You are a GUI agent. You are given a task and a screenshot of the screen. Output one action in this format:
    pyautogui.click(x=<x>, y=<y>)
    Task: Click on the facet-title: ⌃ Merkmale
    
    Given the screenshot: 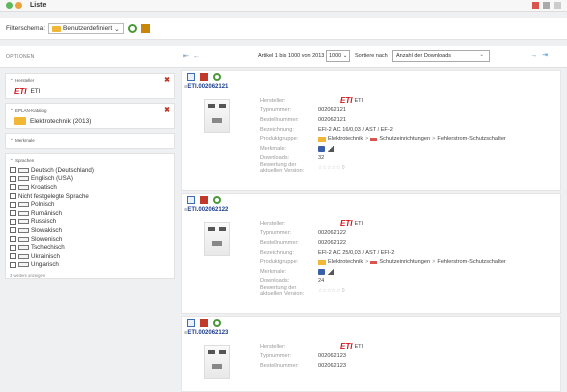 What is the action you would take?
    pyautogui.click(x=22, y=140)
    